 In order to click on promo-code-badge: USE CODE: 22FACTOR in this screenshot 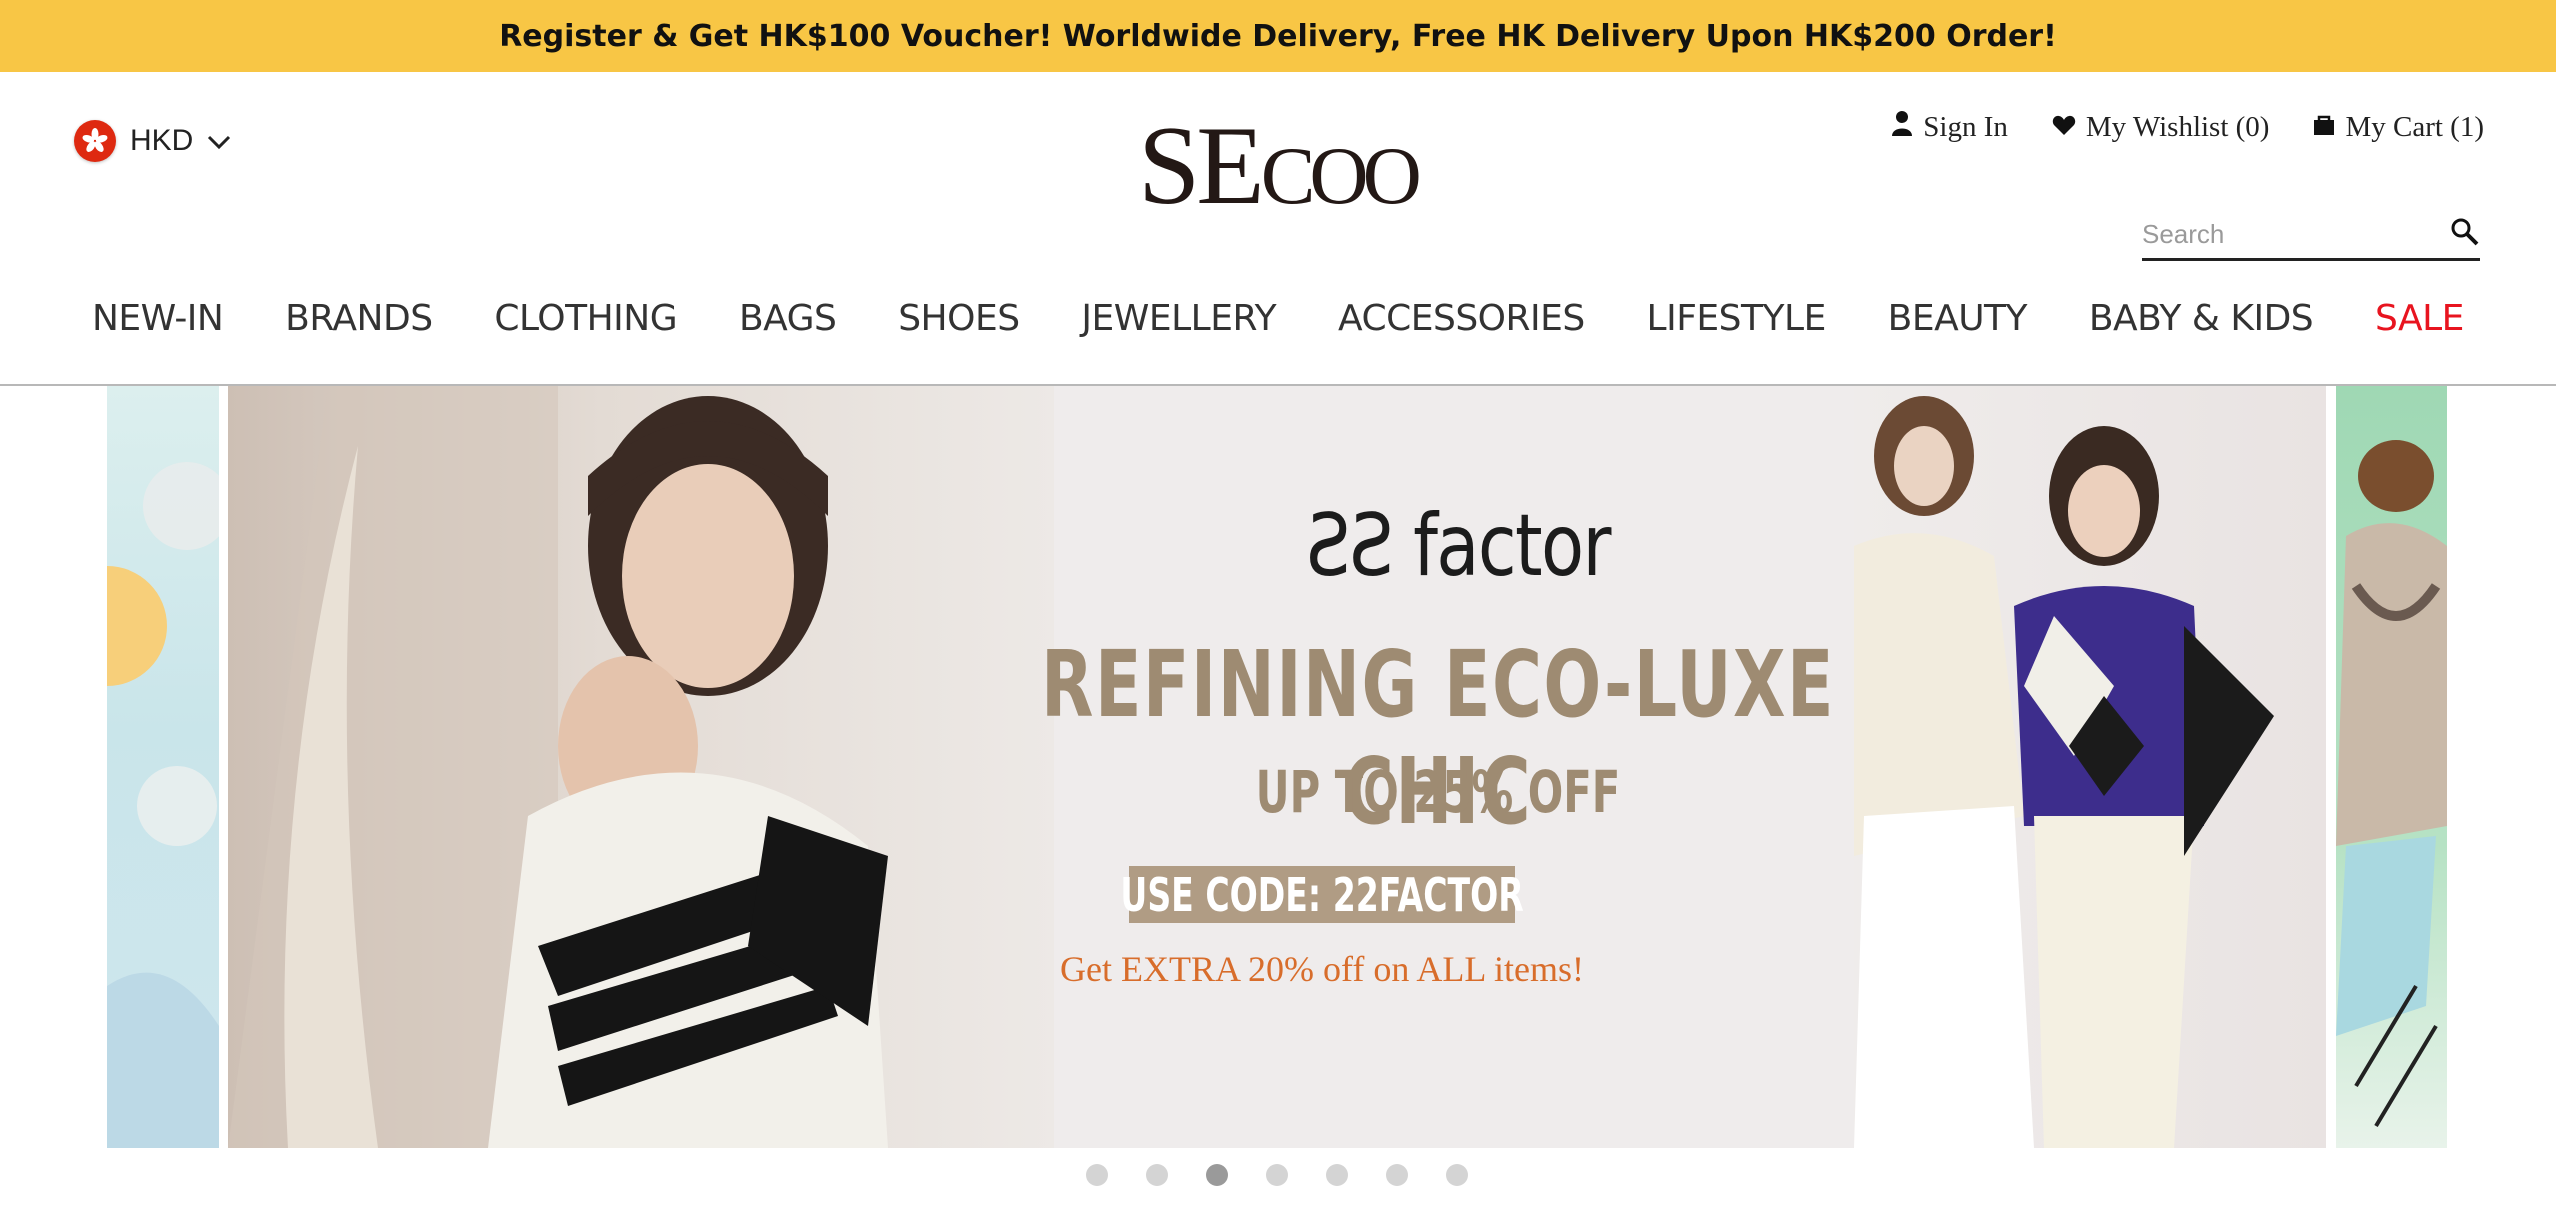, I will do `click(1322, 894)`.